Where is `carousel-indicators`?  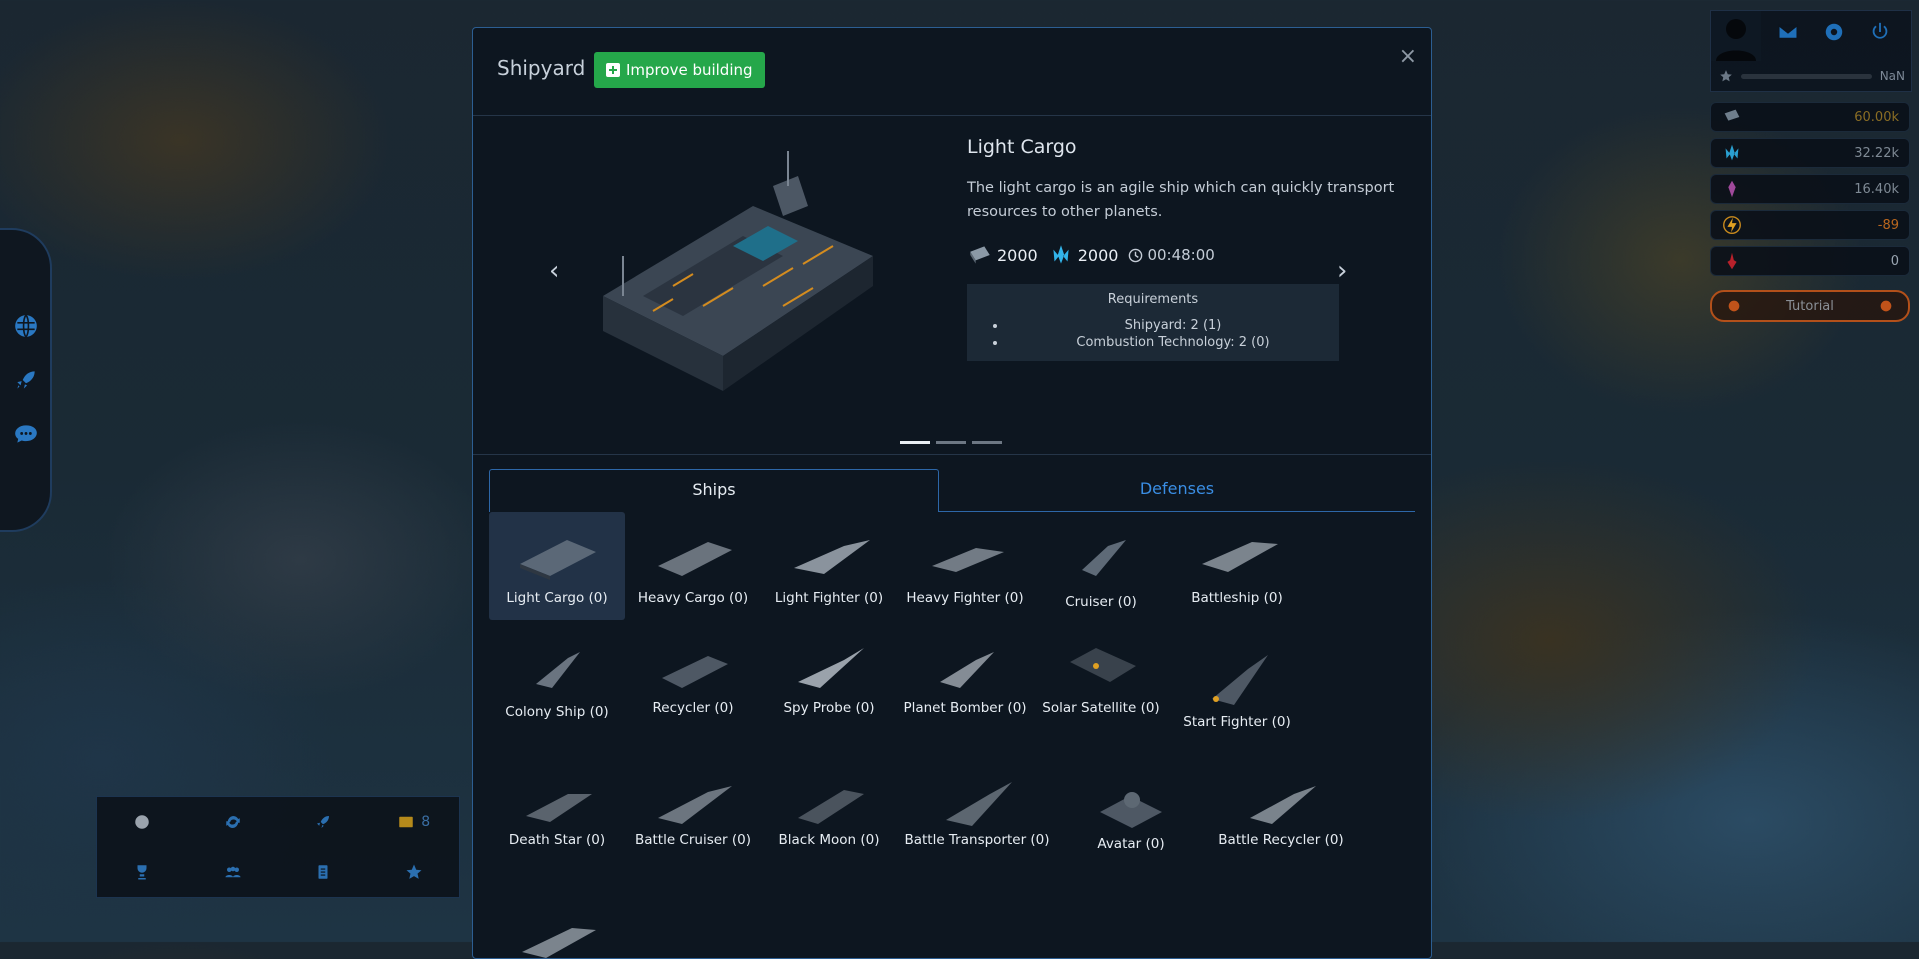
carousel-indicators is located at coordinates (951, 442).